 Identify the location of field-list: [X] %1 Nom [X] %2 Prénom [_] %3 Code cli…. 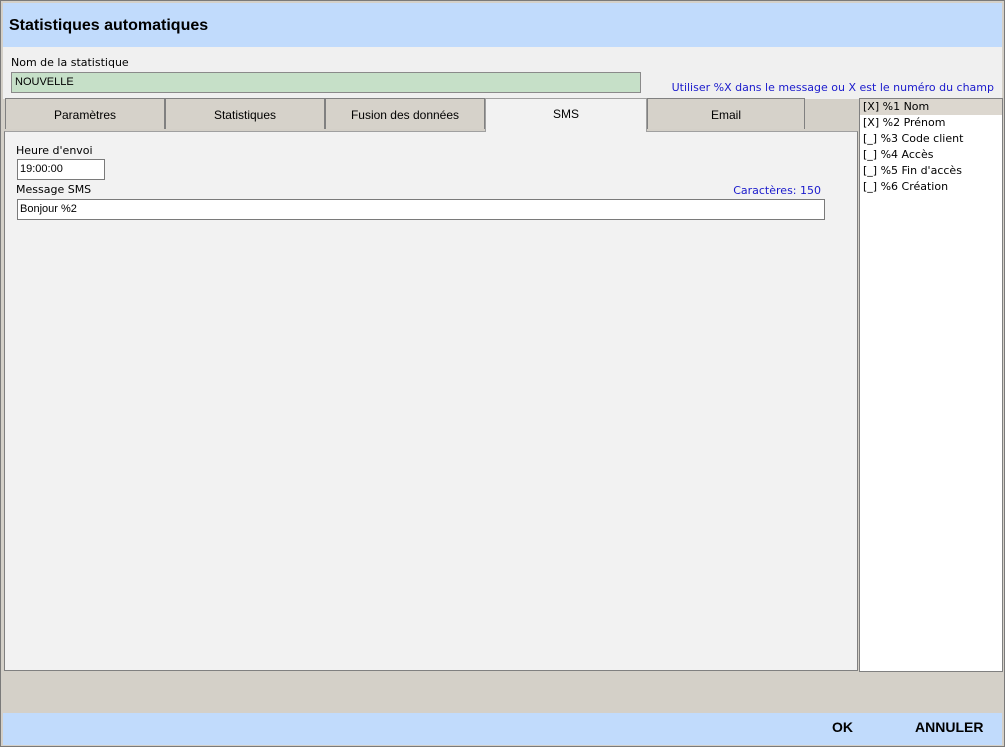
(931, 385).